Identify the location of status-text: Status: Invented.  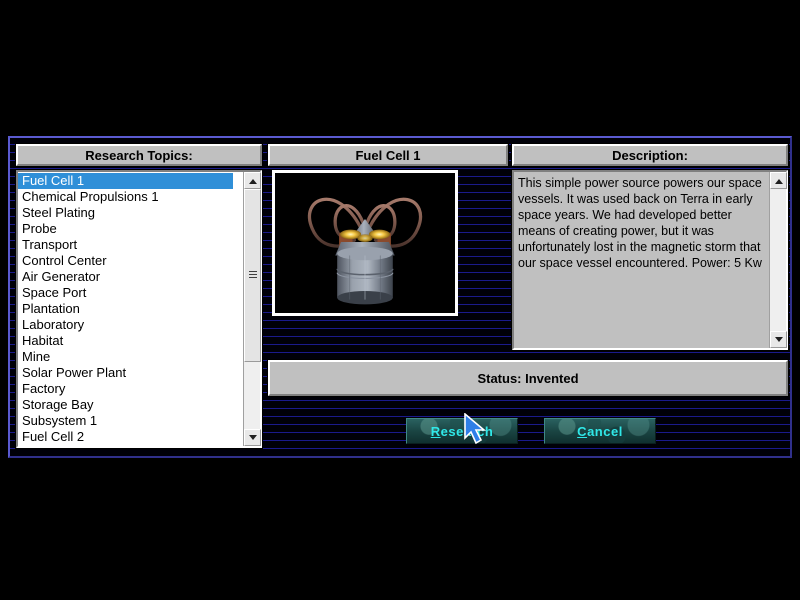
(528, 378).